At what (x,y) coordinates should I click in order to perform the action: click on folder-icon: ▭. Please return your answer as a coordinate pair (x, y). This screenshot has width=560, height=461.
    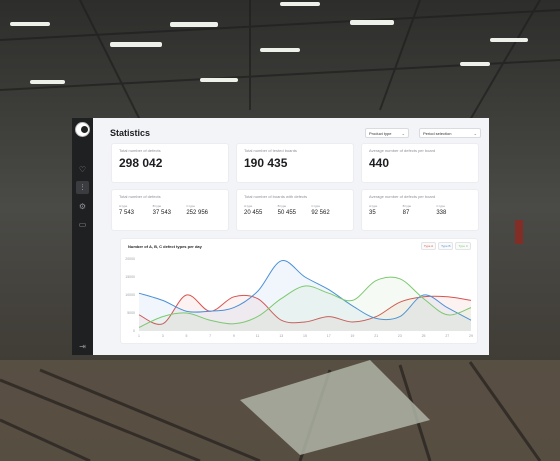
    Looking at the image, I should click on (82, 224).